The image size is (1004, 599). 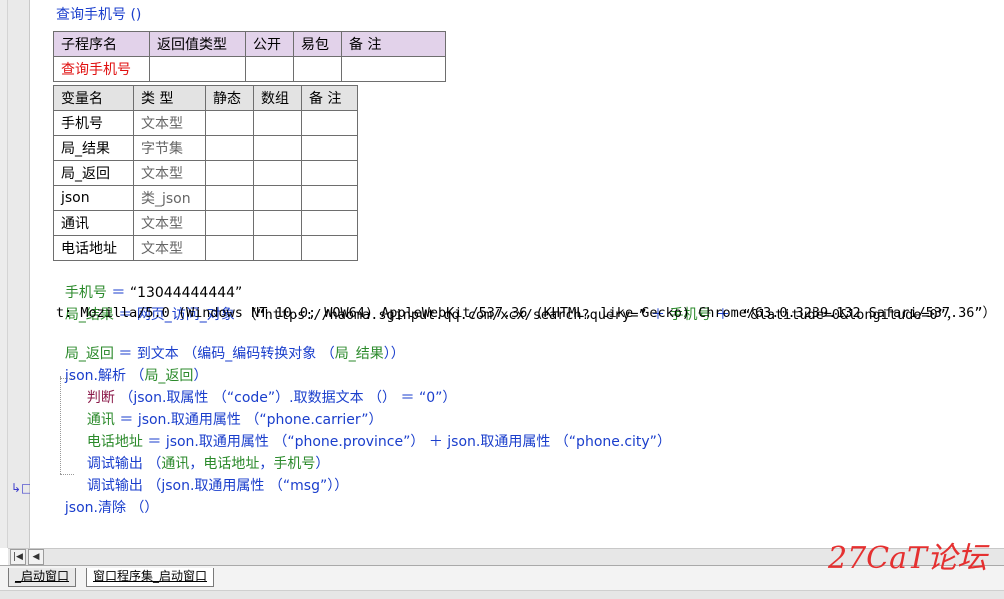 What do you see at coordinates (277, 98) in the screenshot?
I see `column-header: 数组` at bounding box center [277, 98].